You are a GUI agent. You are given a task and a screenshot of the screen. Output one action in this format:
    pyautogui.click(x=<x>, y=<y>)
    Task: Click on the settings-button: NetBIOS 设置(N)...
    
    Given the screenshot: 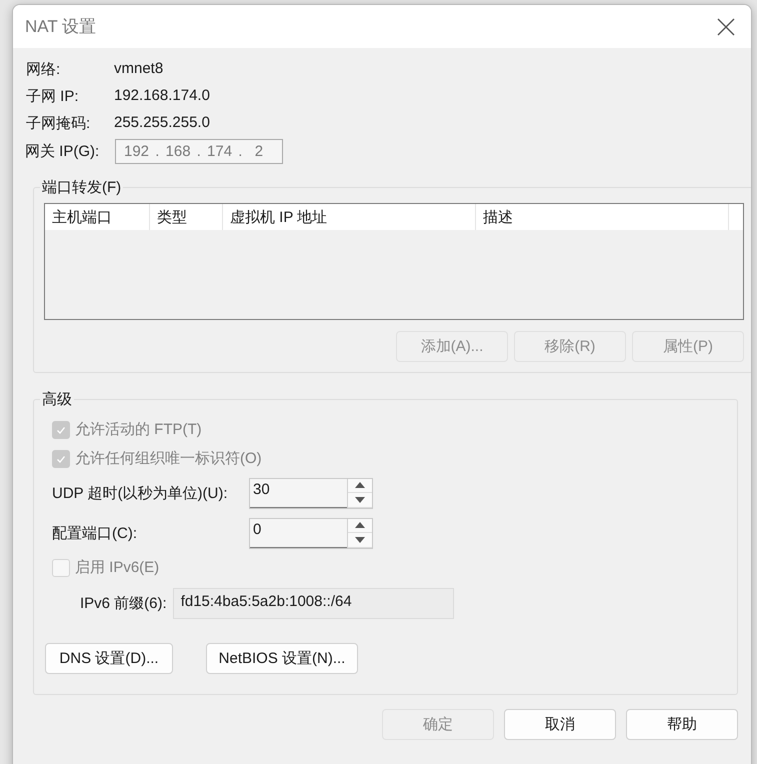 What is the action you would take?
    pyautogui.click(x=282, y=658)
    